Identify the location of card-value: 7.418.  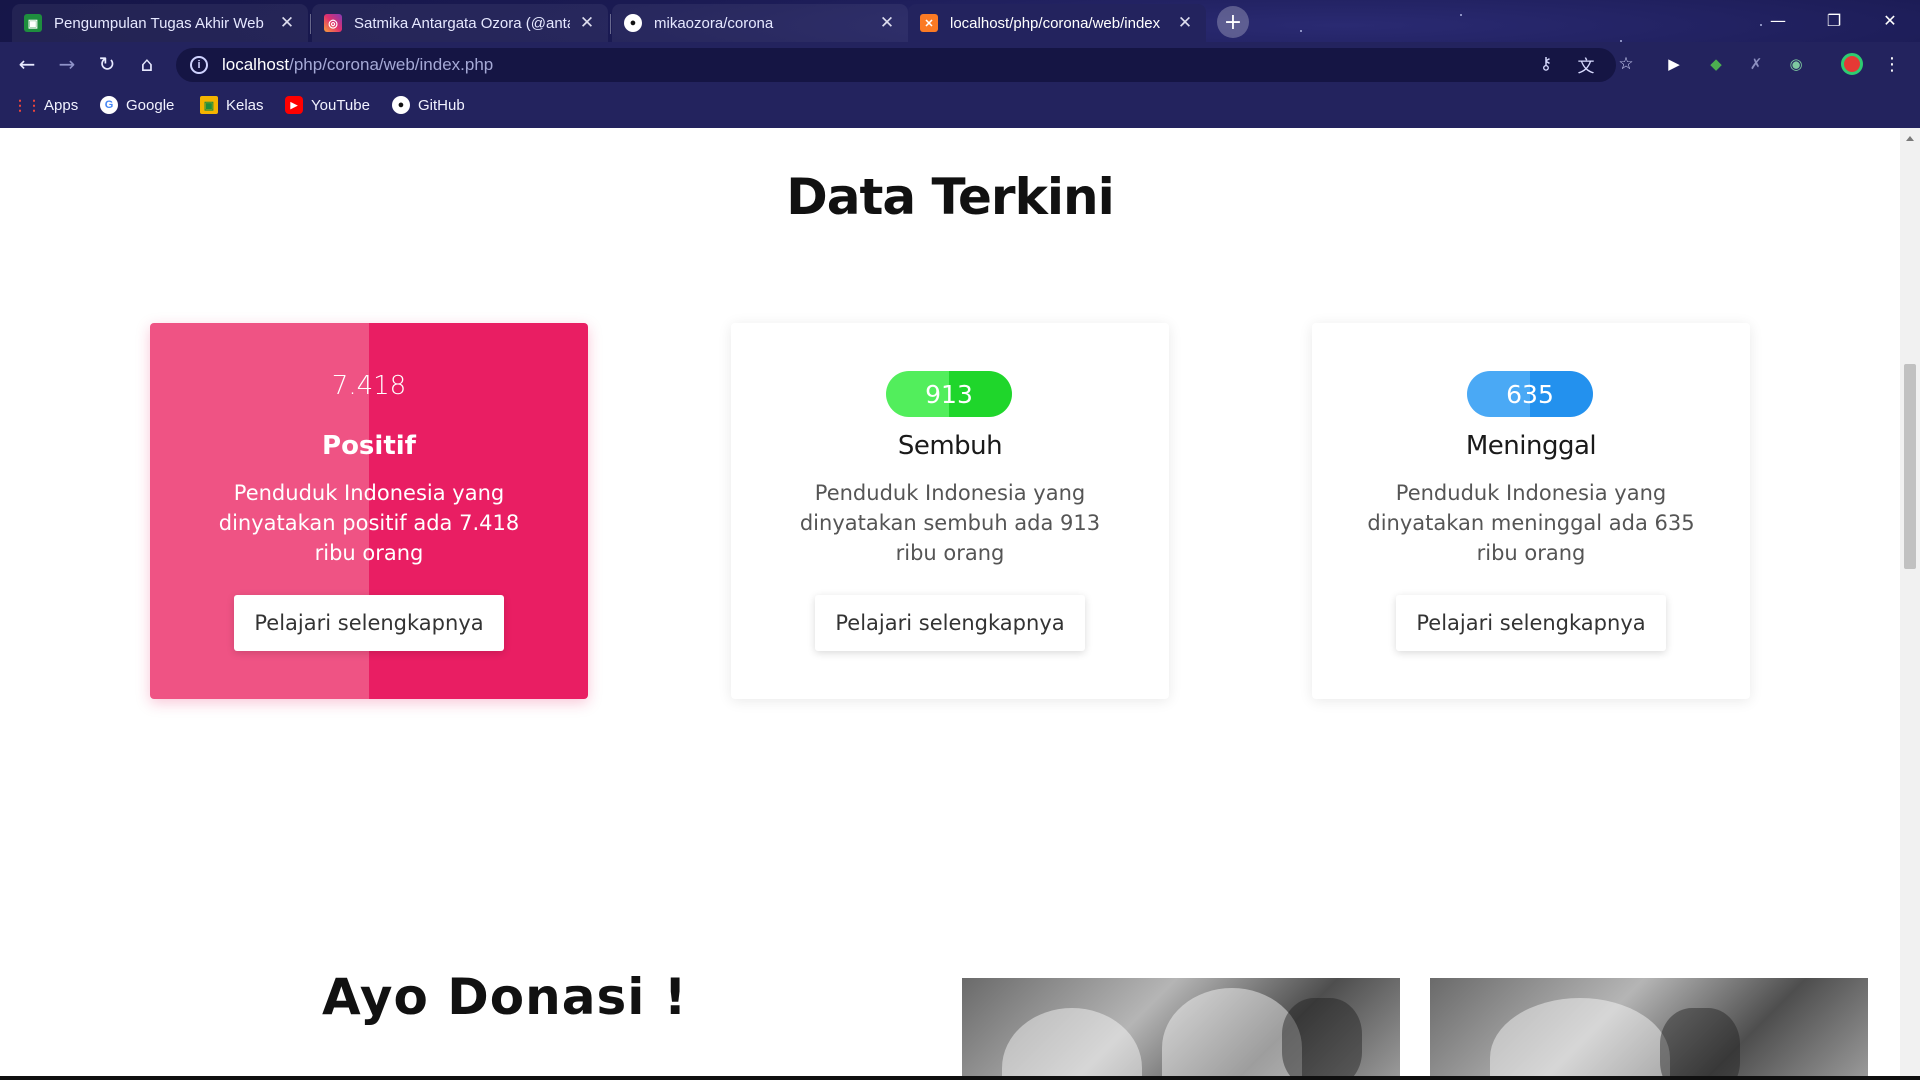
(369, 386).